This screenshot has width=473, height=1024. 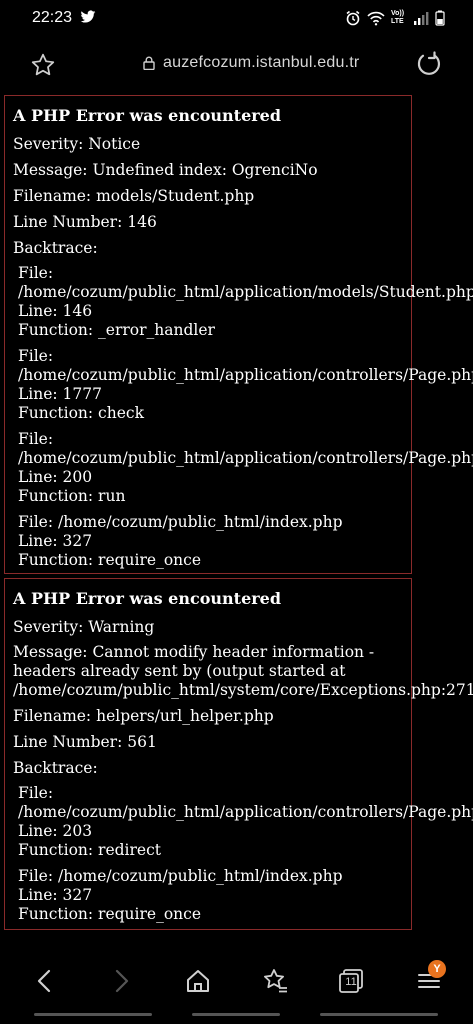 What do you see at coordinates (45, 981) in the screenshot?
I see `back-icon` at bounding box center [45, 981].